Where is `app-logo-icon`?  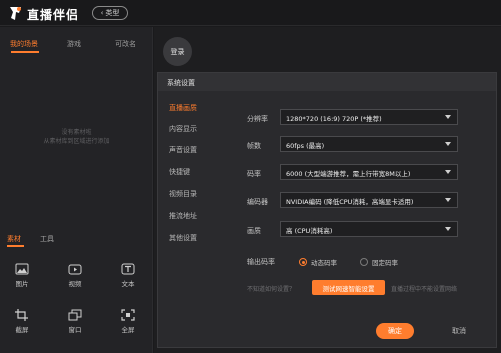 app-logo-icon is located at coordinates (15, 13).